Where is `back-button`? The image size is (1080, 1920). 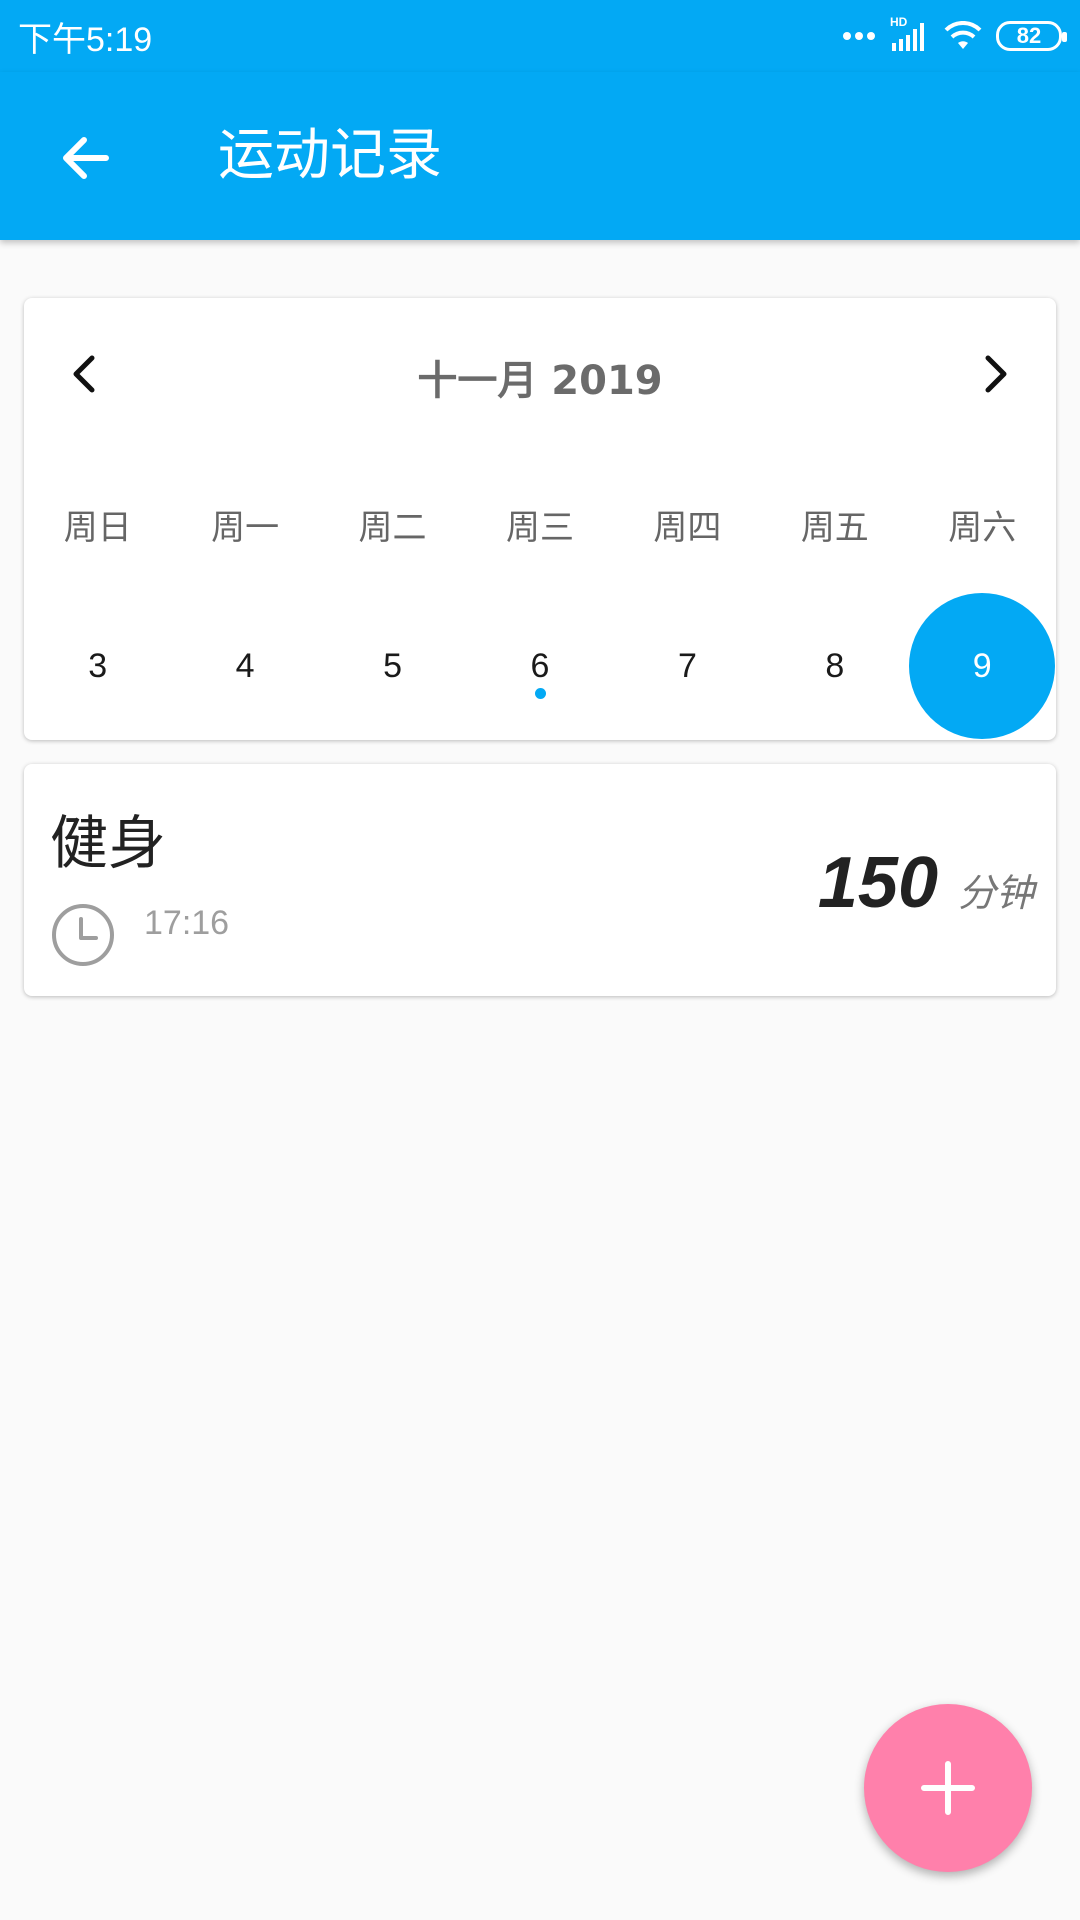 back-button is located at coordinates (84, 158).